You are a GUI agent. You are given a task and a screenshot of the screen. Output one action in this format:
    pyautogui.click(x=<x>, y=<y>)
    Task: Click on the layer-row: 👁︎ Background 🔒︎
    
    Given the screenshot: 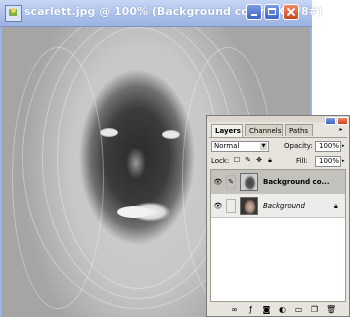 What is the action you would take?
    pyautogui.click(x=278, y=206)
    